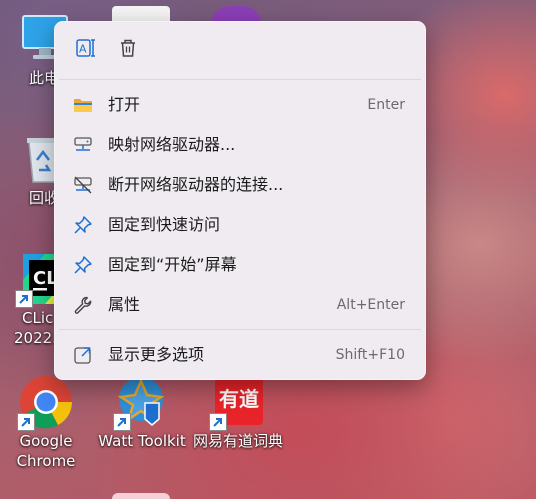 This screenshot has width=536, height=499. I want to click on menu-item-properties: 属性 Alt+Enter, so click(240, 305).